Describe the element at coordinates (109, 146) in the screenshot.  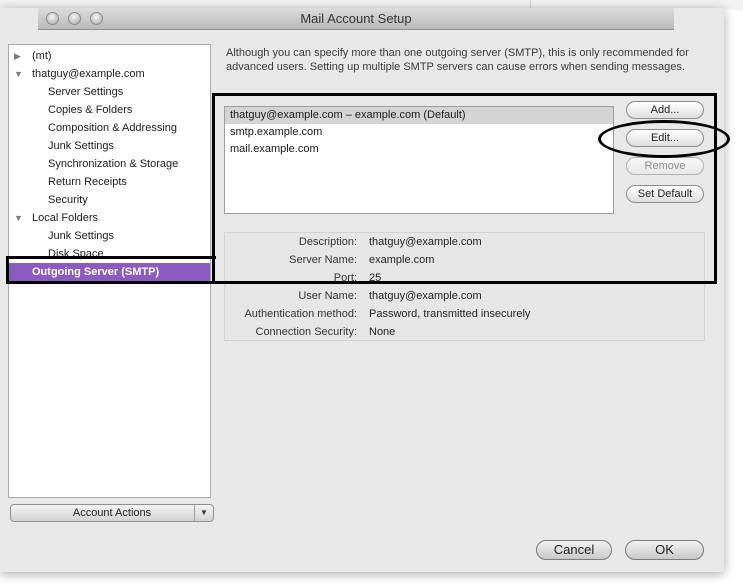
I see `sidebar-item-junk-settings: Junk Settings` at that location.